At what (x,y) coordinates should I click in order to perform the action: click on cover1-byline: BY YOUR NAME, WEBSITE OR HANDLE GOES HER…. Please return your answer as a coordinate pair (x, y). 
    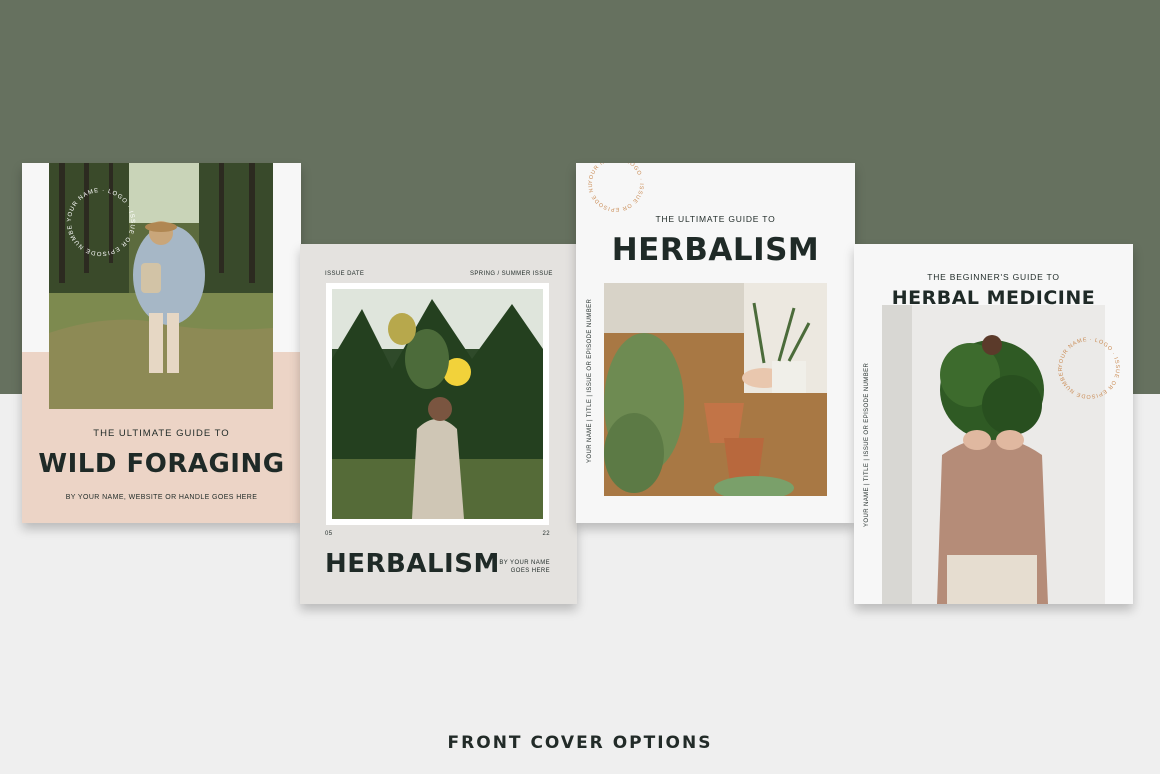
    Looking at the image, I should click on (161, 497).